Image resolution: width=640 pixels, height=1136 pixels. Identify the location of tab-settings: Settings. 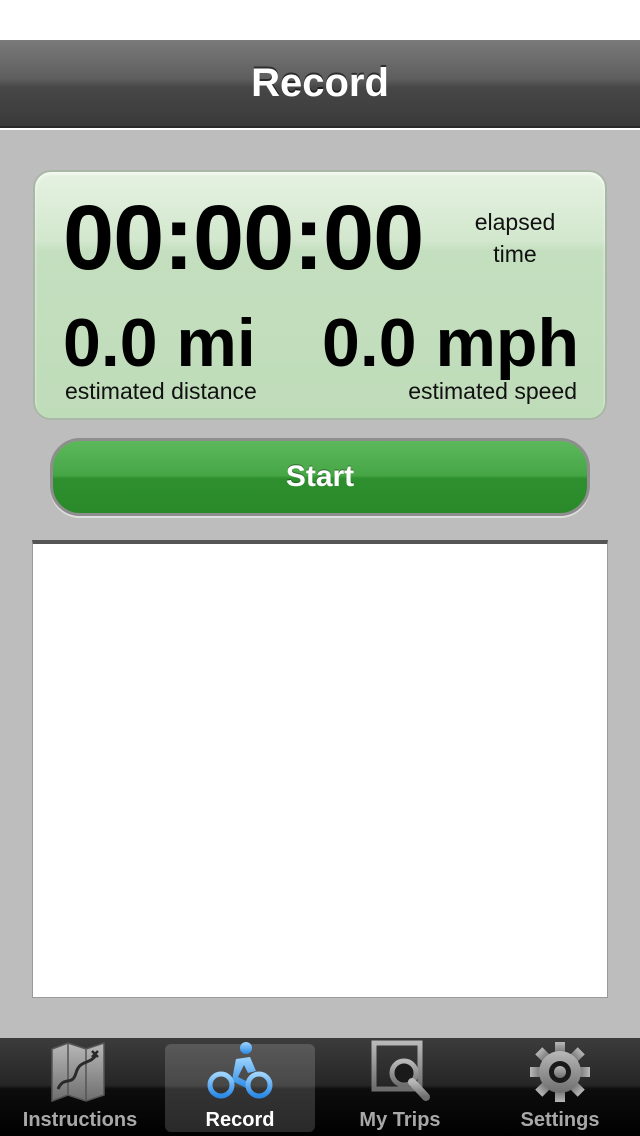
(560, 1087).